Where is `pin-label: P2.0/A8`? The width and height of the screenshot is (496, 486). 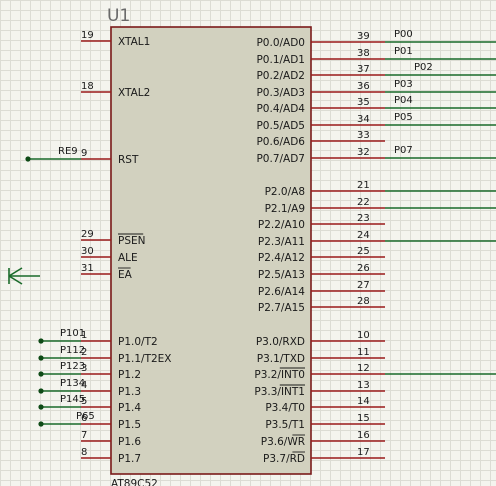 pin-label: P2.0/A8 is located at coordinates (285, 192).